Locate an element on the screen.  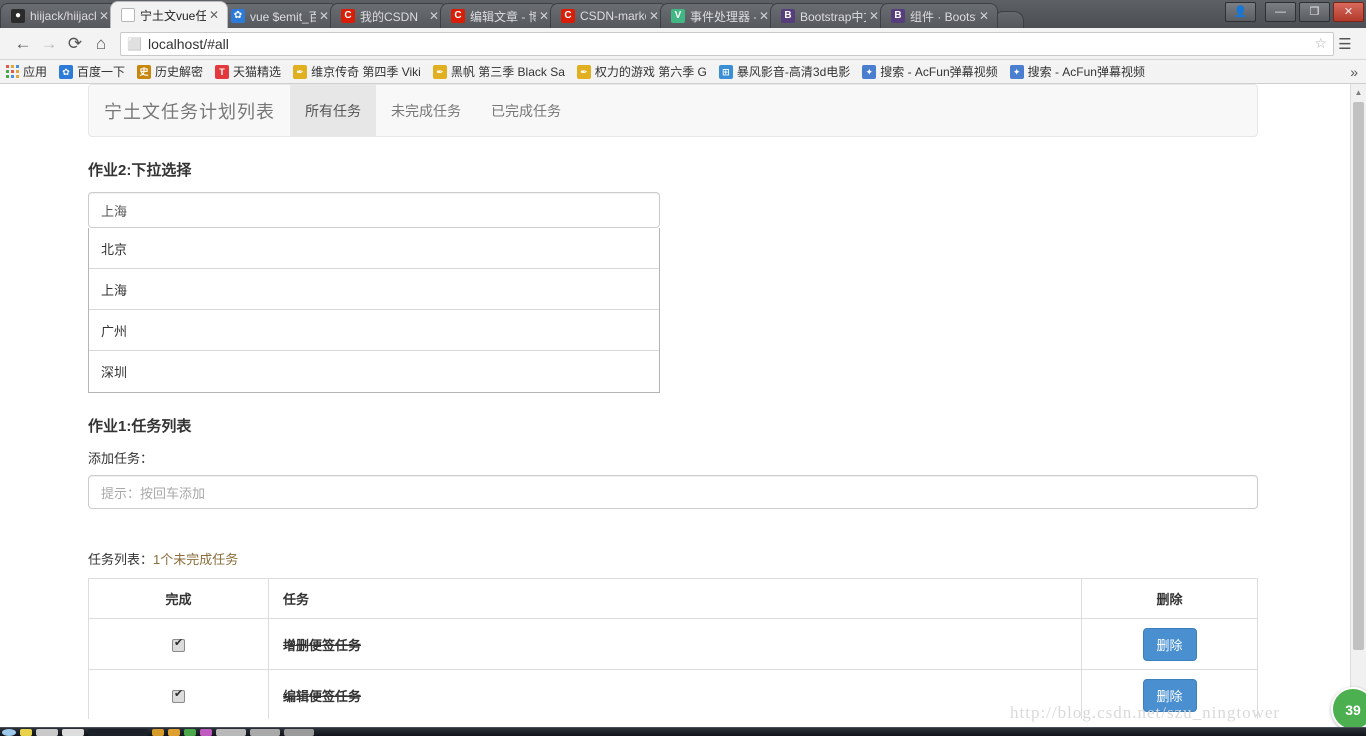
bookmarks-overflow-icon: » is located at coordinates (1354, 72).